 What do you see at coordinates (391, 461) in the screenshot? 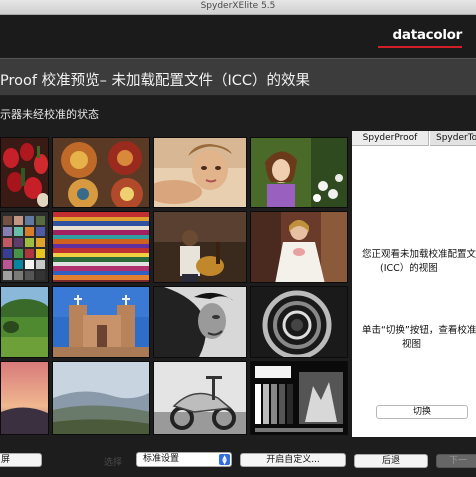
I see `back-button: 后退` at bounding box center [391, 461].